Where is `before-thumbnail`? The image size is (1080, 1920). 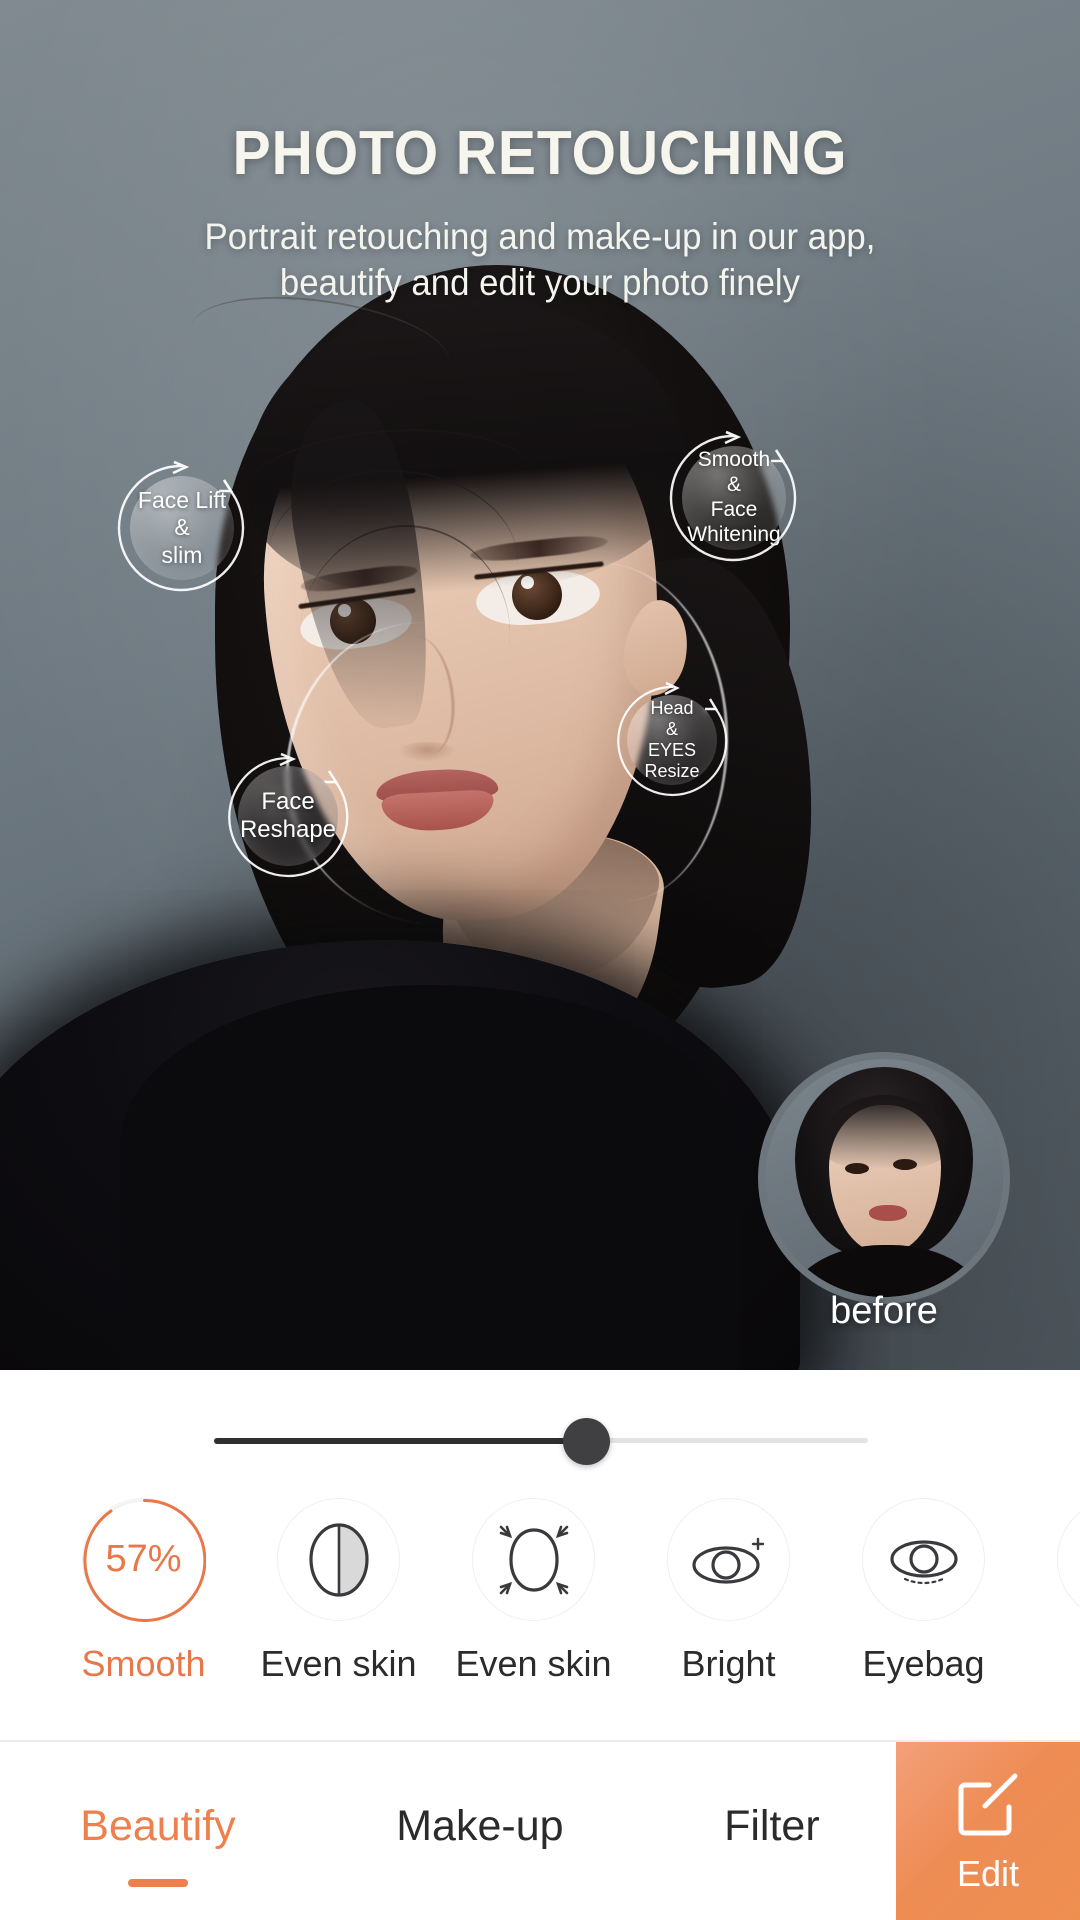 before-thumbnail is located at coordinates (884, 1178).